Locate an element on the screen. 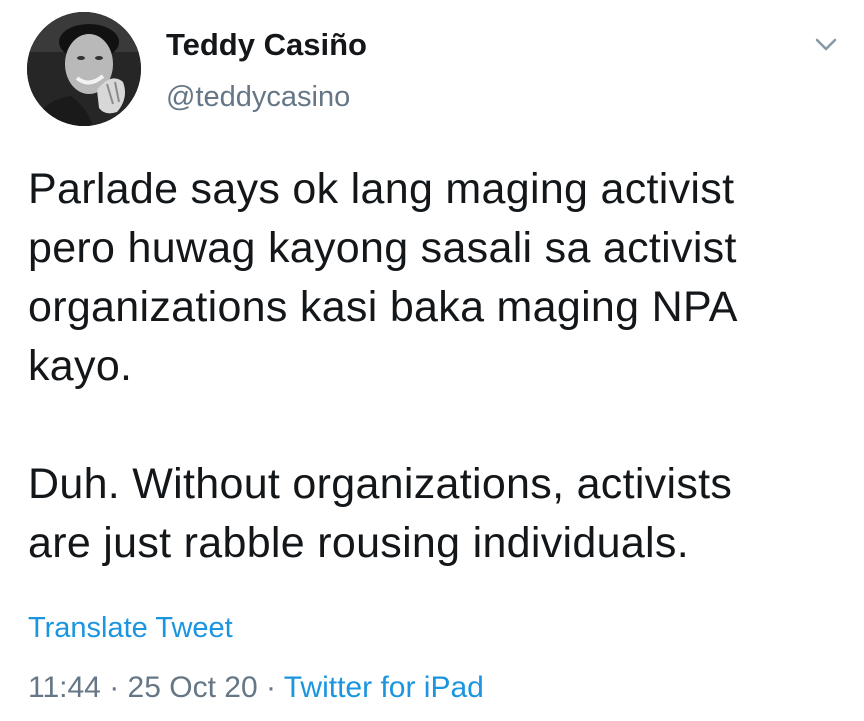  tweet-metadata: 11:44 · 25 Oct 20 · Twitter for iPad is located at coordinates (256, 688).